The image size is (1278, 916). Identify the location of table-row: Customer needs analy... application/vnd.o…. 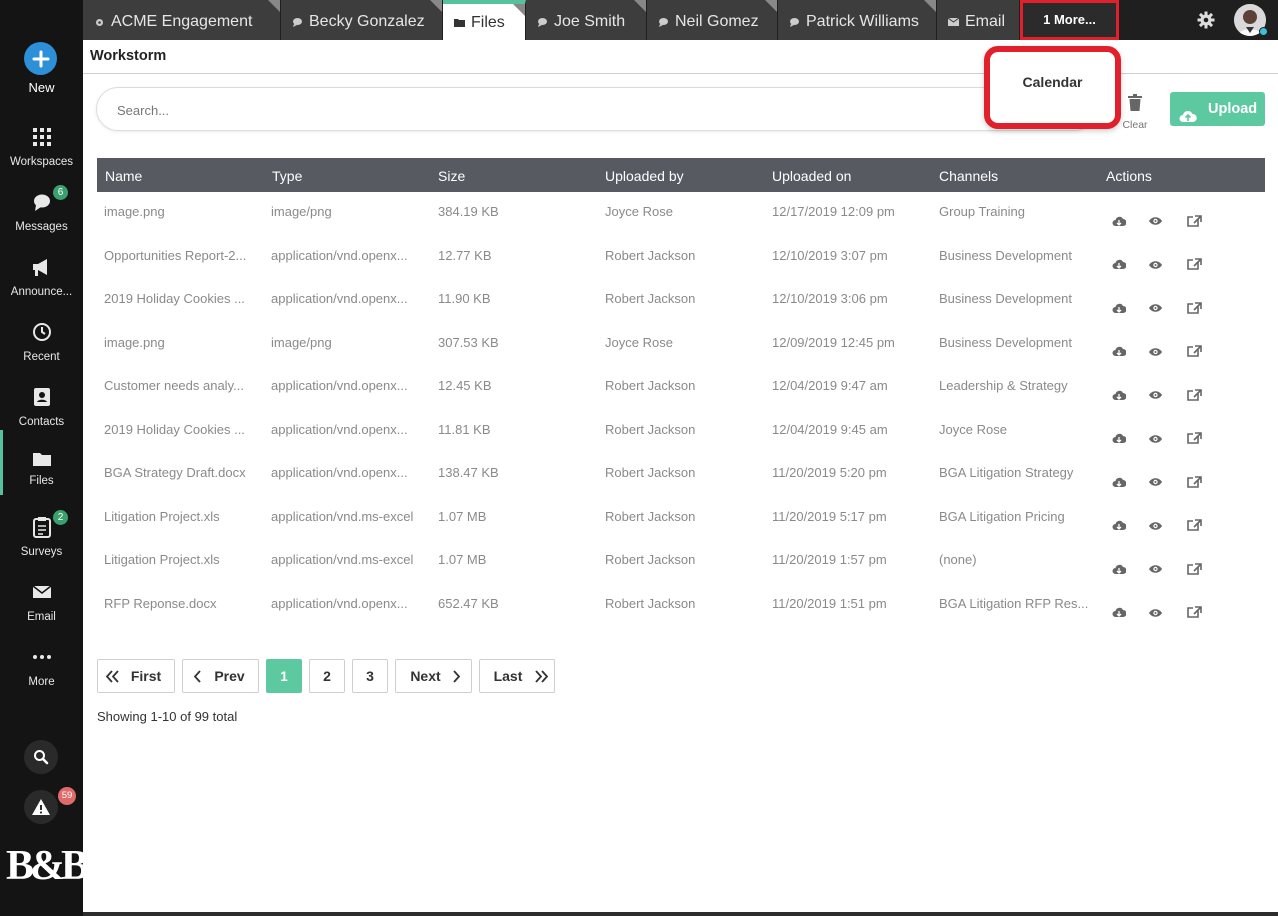
(681, 394).